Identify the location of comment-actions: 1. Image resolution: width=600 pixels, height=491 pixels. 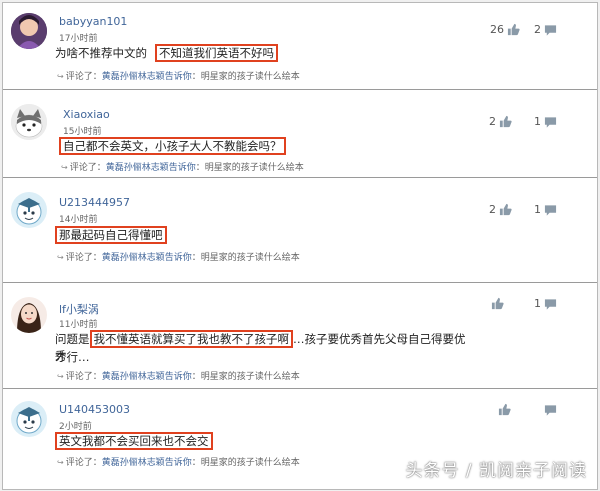
(515, 303).